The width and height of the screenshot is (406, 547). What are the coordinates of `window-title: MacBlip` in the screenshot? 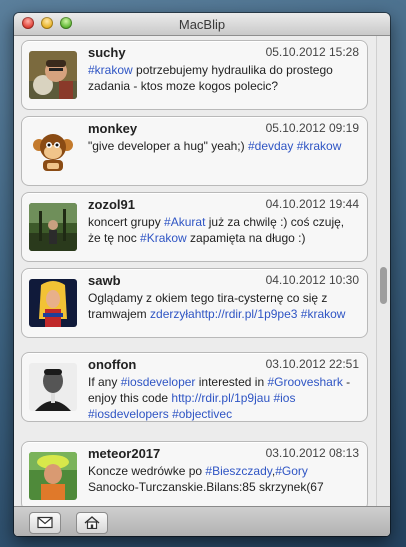 It's located at (202, 24).